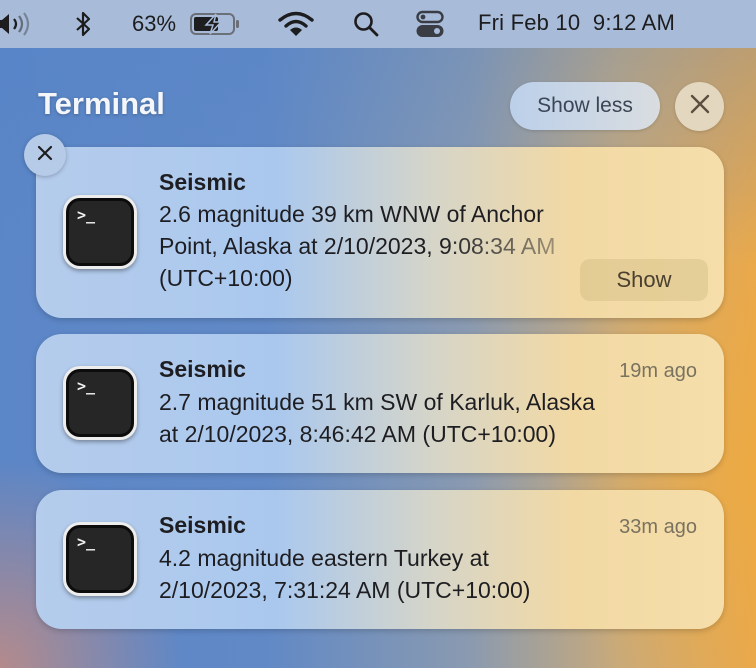  I want to click on battery-percentage: 63%, so click(154, 24).